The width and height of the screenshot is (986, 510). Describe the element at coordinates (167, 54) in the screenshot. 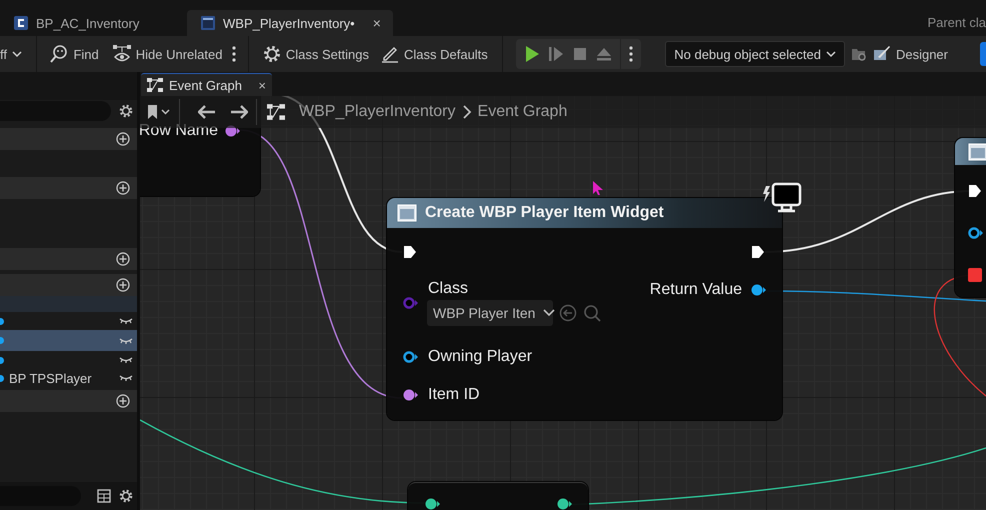

I see `hide-unrelated-button: Hide Unrelated` at that location.